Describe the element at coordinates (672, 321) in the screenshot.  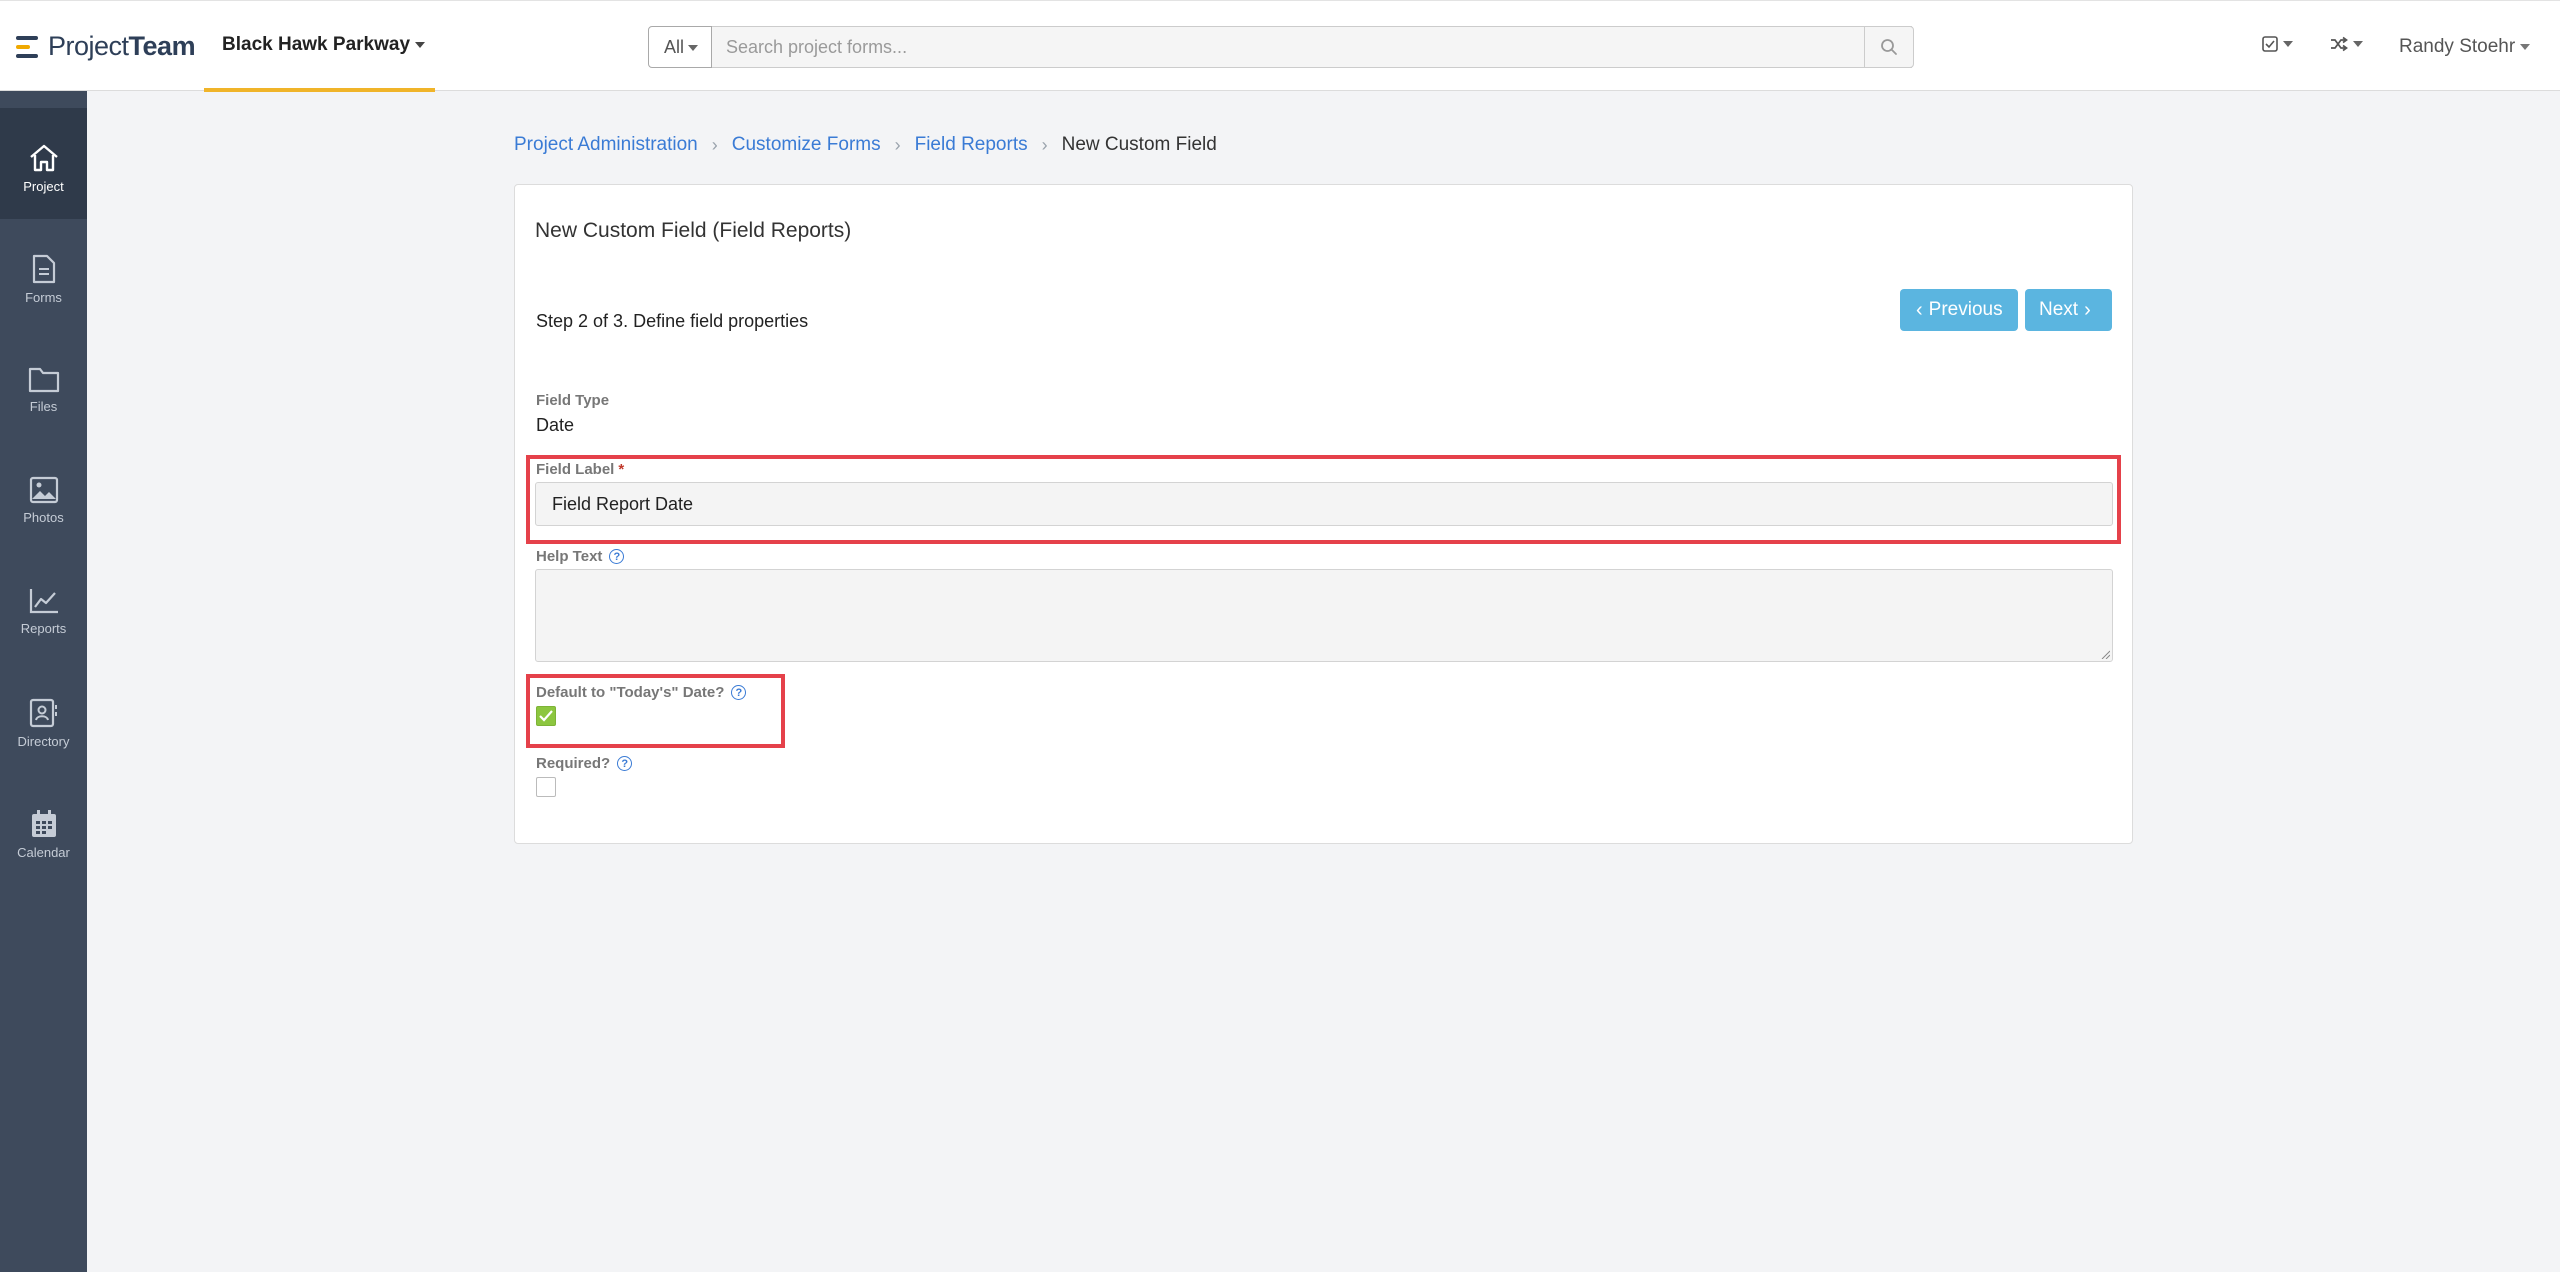
I see `step-indicator: Step 2 of 3. Define field properties` at that location.